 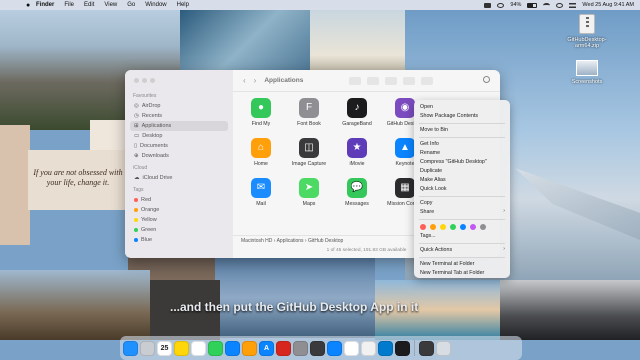 I want to click on dock-launchpad-icon, so click(x=147, y=348).